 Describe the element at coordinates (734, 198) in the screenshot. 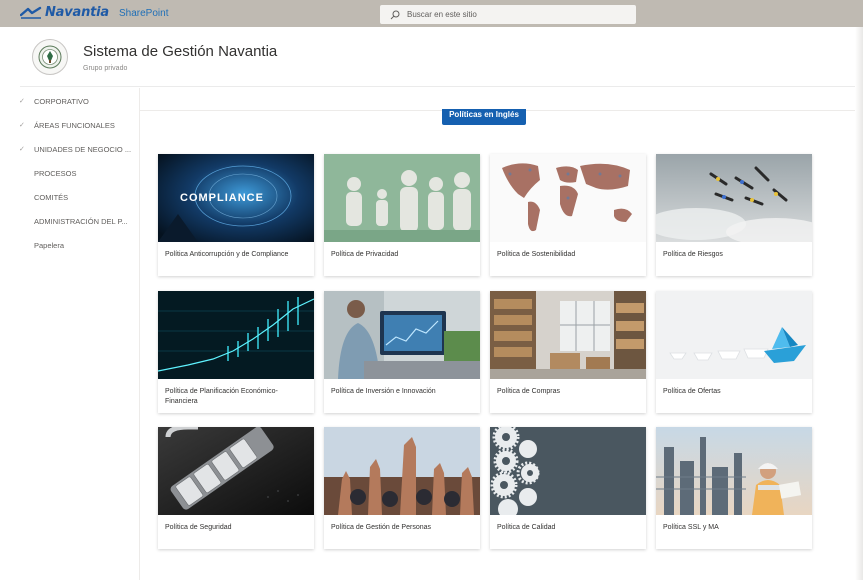

I see `skydivers-image` at that location.